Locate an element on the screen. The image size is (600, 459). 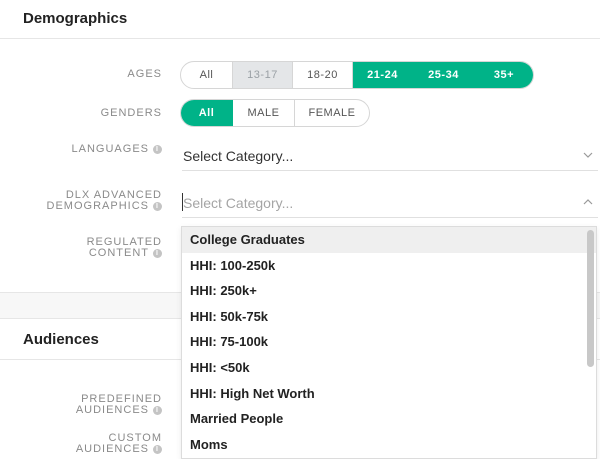
genders-segmented-control: All MALE FEMALE is located at coordinates (275, 113).